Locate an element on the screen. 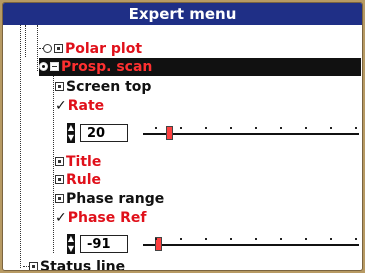 Image resolution: width=365 pixels, height=273 pixels. menu-item-rate: ✓Rate is located at coordinates (79, 106).